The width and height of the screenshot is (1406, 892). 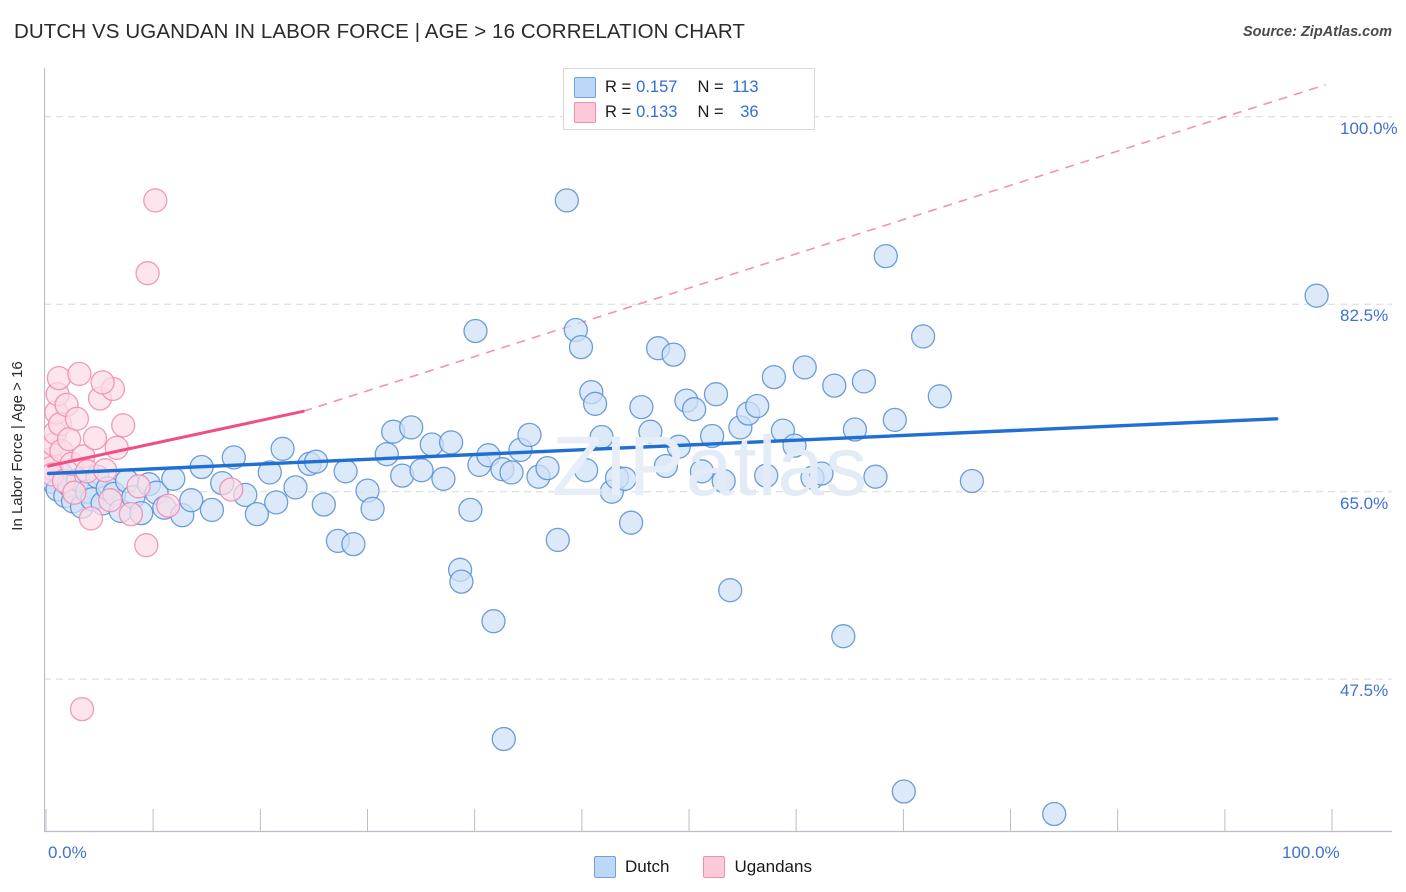 I want to click on series-legend: Dutch Ugandans, so click(x=703, y=867).